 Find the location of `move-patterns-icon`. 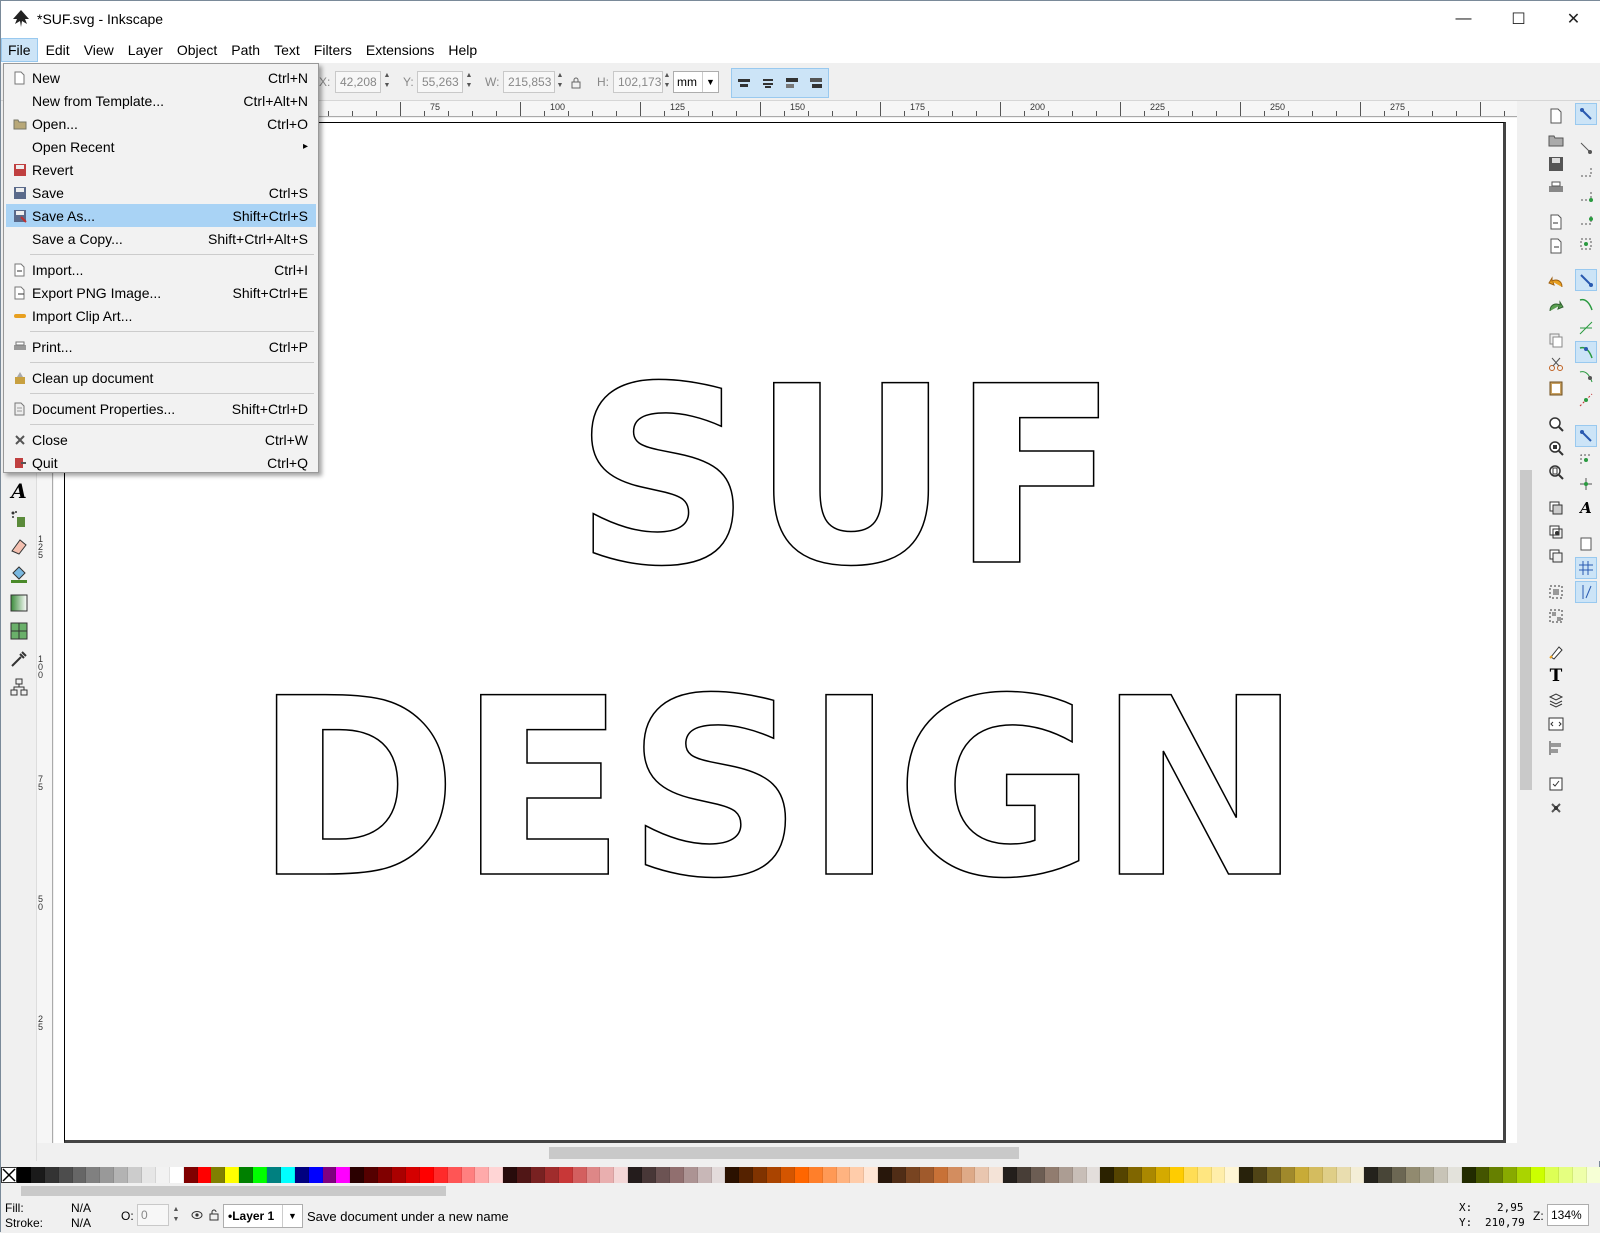

move-patterns-icon is located at coordinates (816, 83).